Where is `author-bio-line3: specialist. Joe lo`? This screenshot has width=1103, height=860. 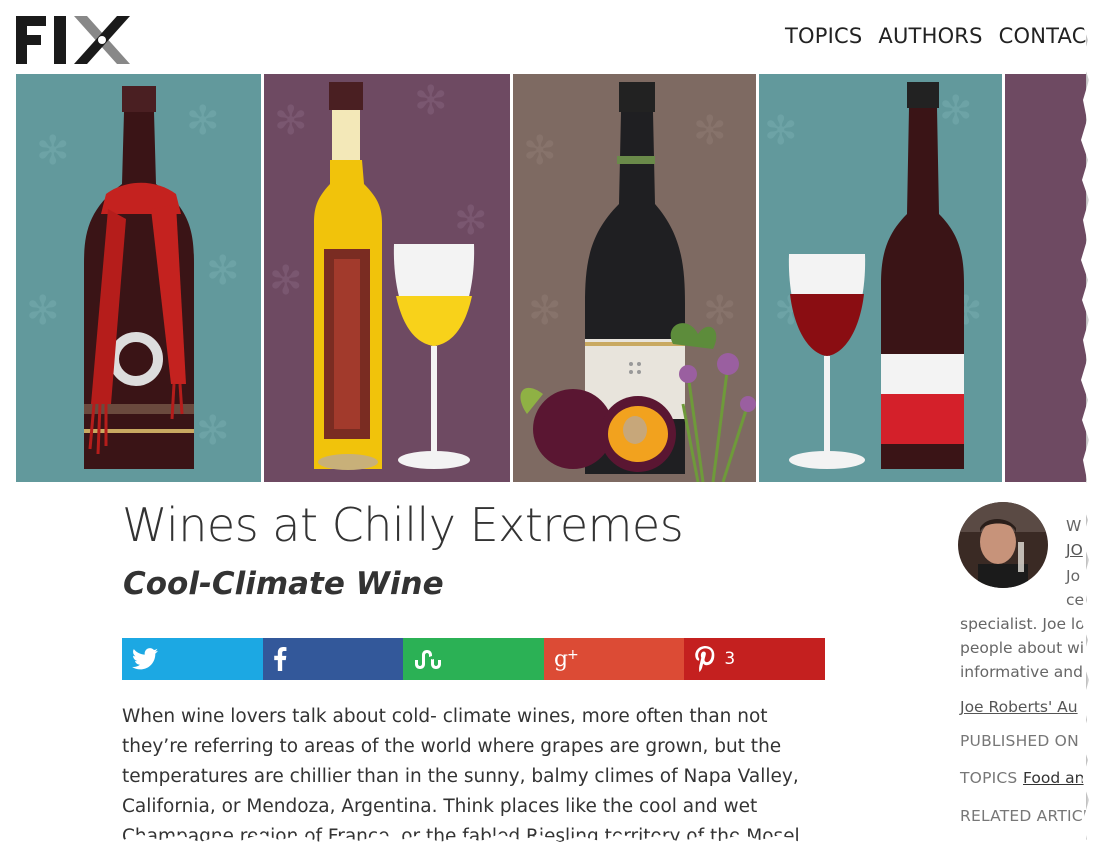 author-bio-line3: specialist. Joe lo is located at coordinates (1022, 624).